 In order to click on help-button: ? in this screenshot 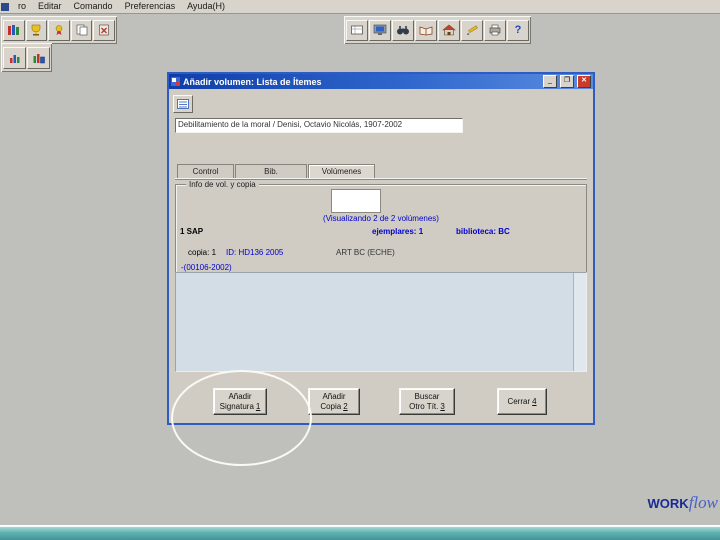, I will do `click(518, 30)`.